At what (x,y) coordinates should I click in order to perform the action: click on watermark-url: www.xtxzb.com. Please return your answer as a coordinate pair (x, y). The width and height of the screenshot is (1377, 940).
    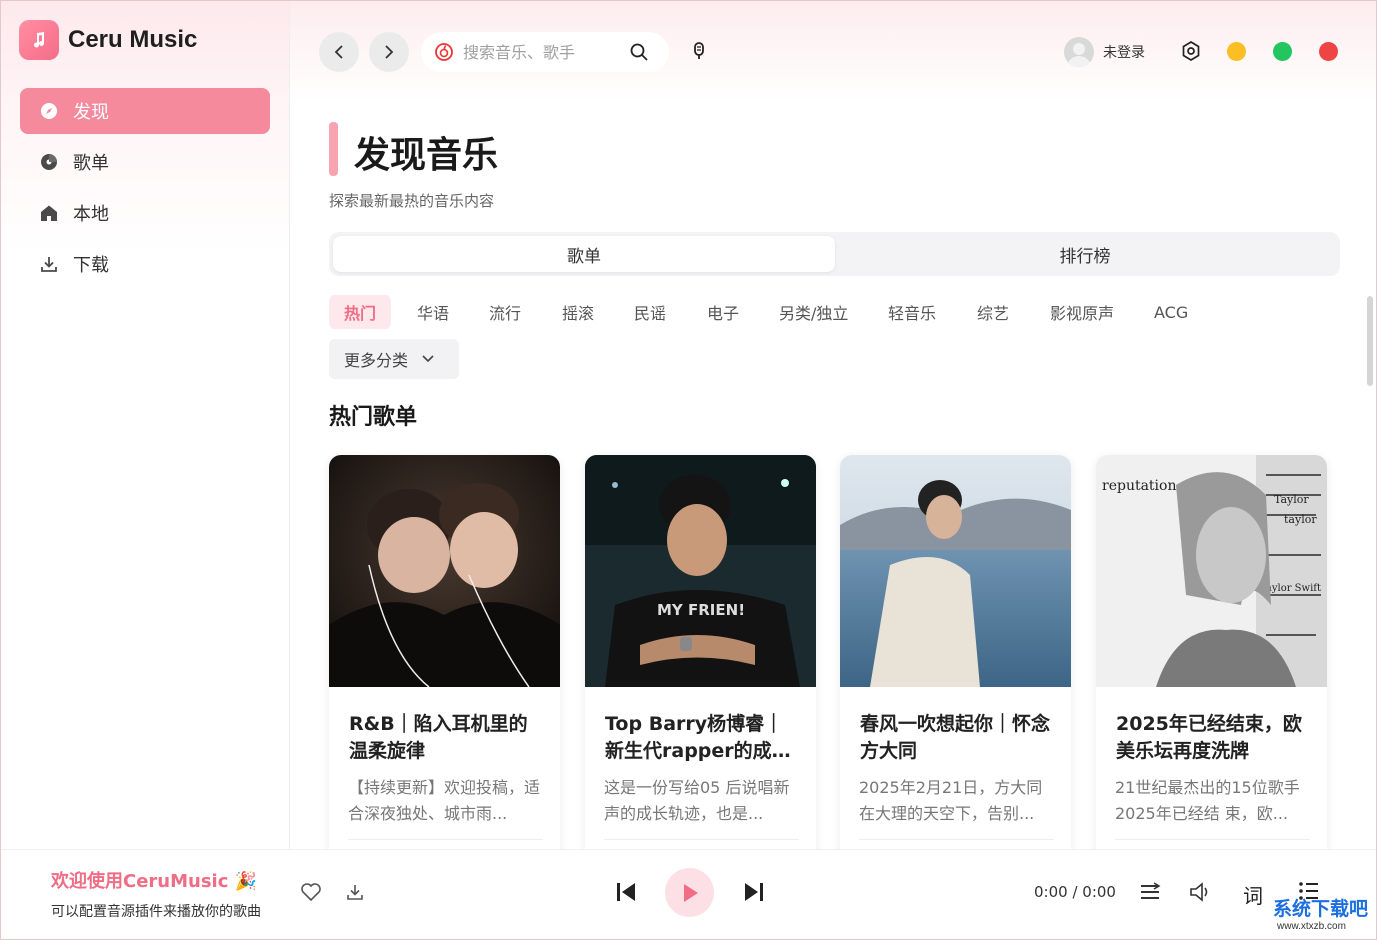
    Looking at the image, I should click on (1311, 926).